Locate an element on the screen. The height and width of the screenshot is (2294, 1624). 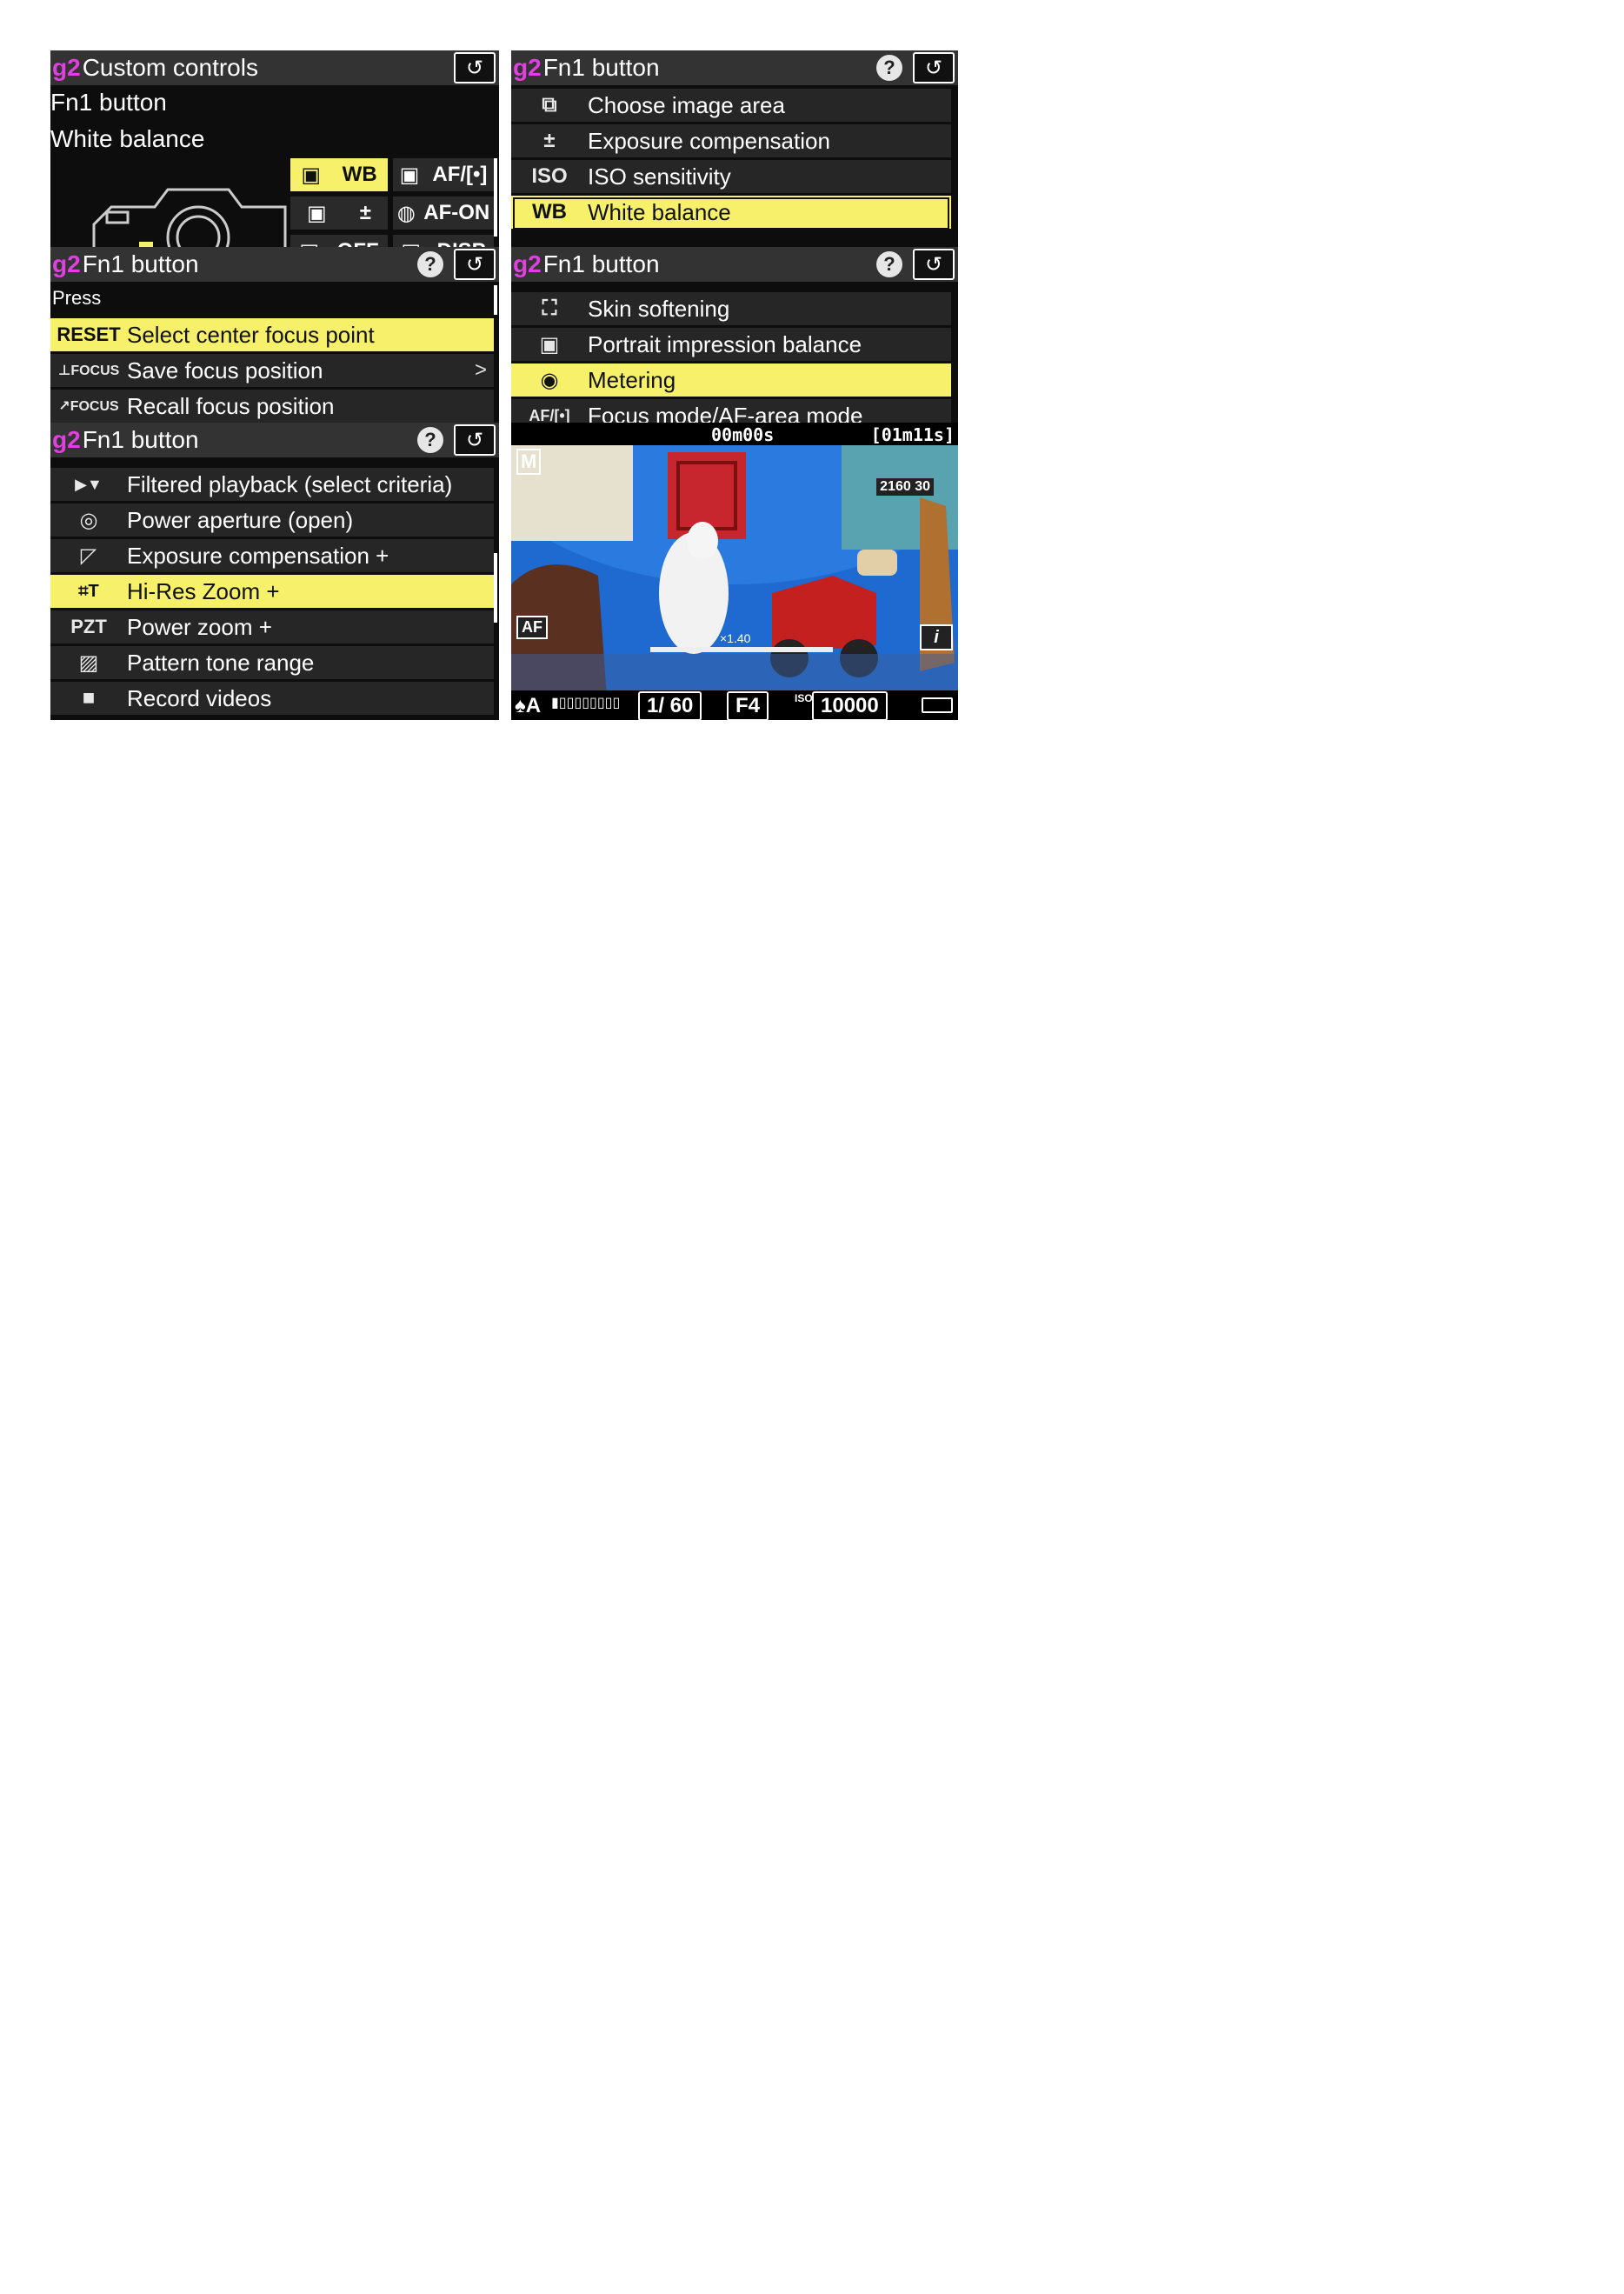
metering-icon: ◉ is located at coordinates (550, 380).